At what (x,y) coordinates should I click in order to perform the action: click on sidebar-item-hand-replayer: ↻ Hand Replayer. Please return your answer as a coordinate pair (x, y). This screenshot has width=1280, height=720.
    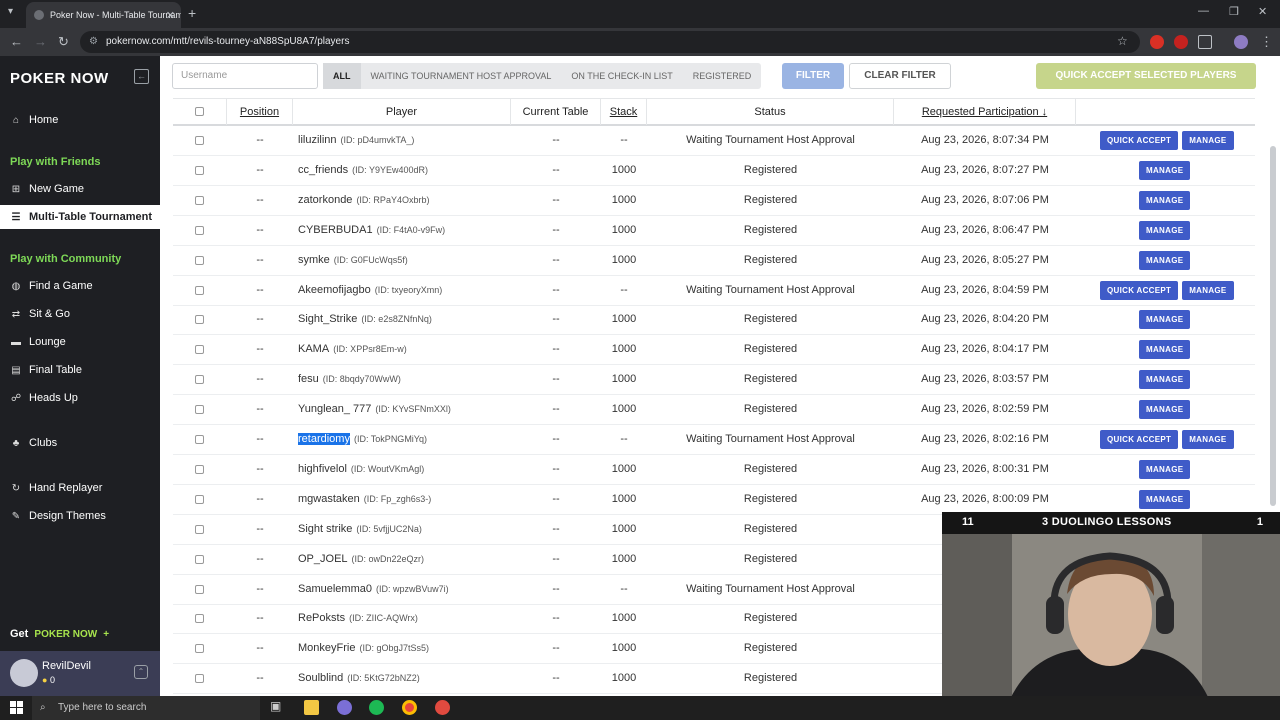
    Looking at the image, I should click on (80, 488).